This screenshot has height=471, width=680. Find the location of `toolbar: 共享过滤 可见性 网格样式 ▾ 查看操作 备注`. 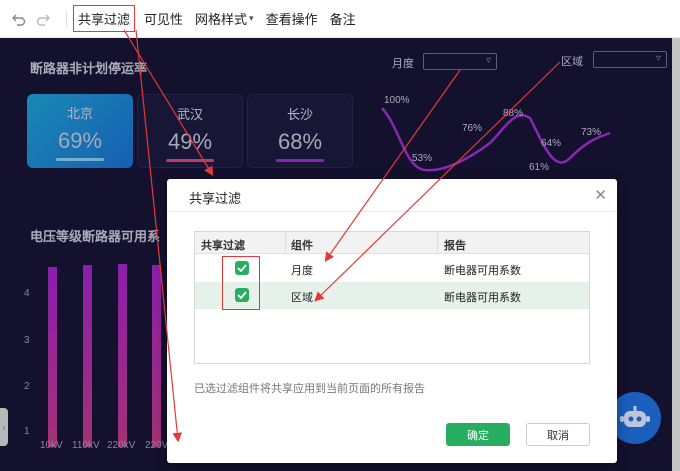

toolbar: 共享过滤 可见性 网格样式 ▾ 查看操作 备注 is located at coordinates (340, 19).